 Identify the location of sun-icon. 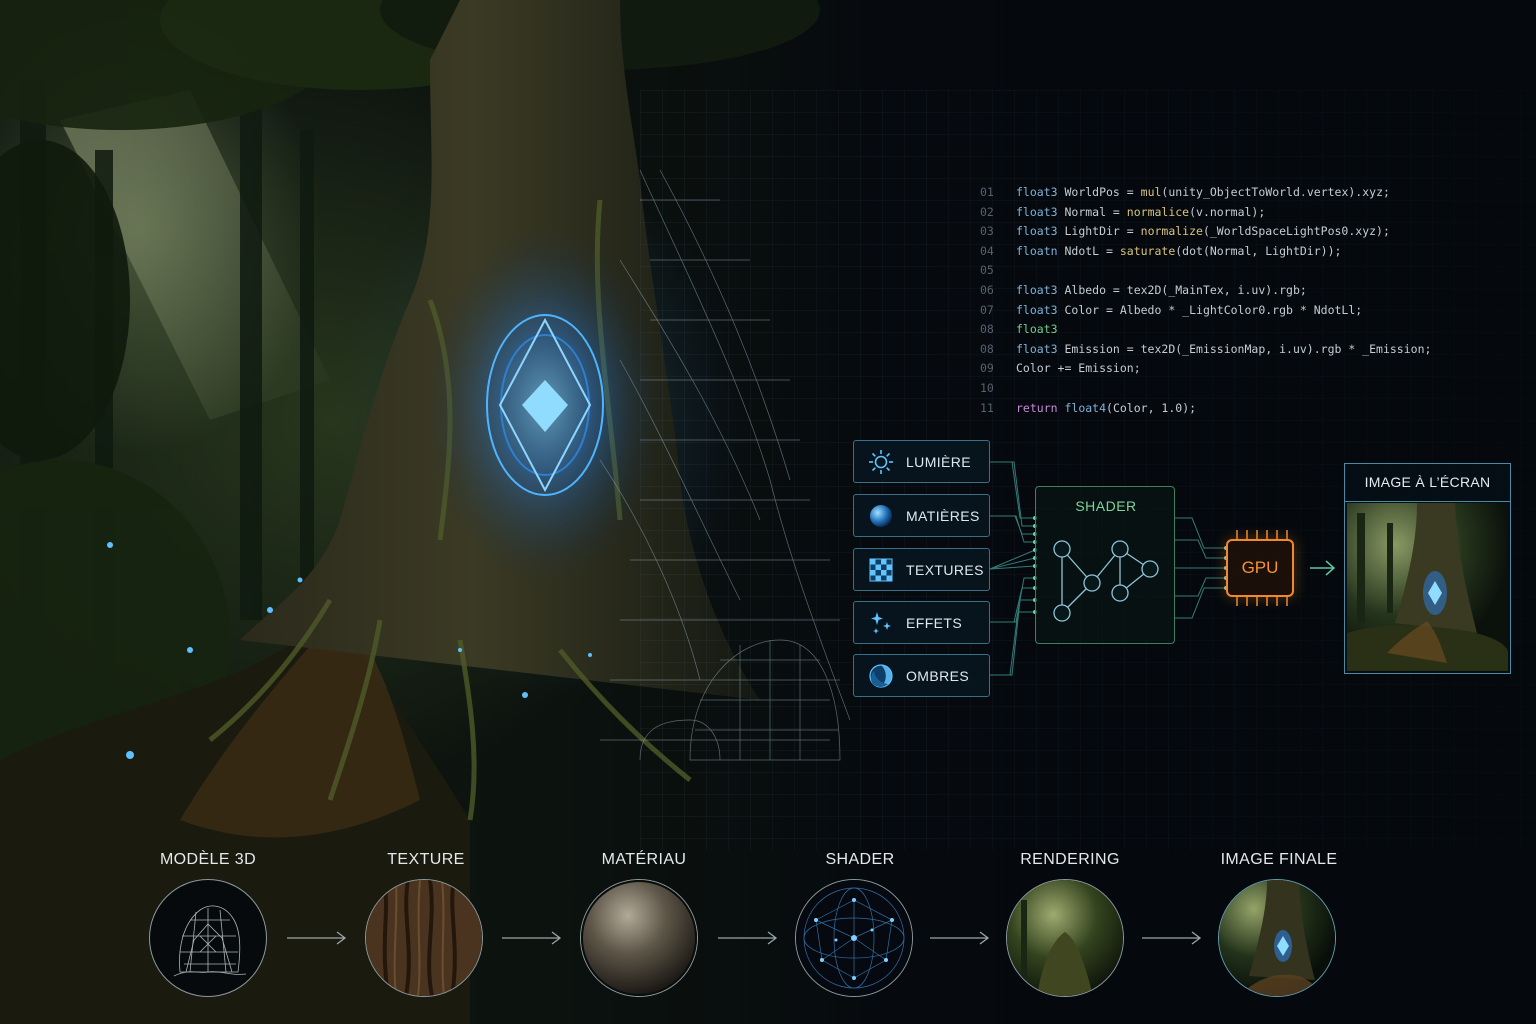
(881, 461).